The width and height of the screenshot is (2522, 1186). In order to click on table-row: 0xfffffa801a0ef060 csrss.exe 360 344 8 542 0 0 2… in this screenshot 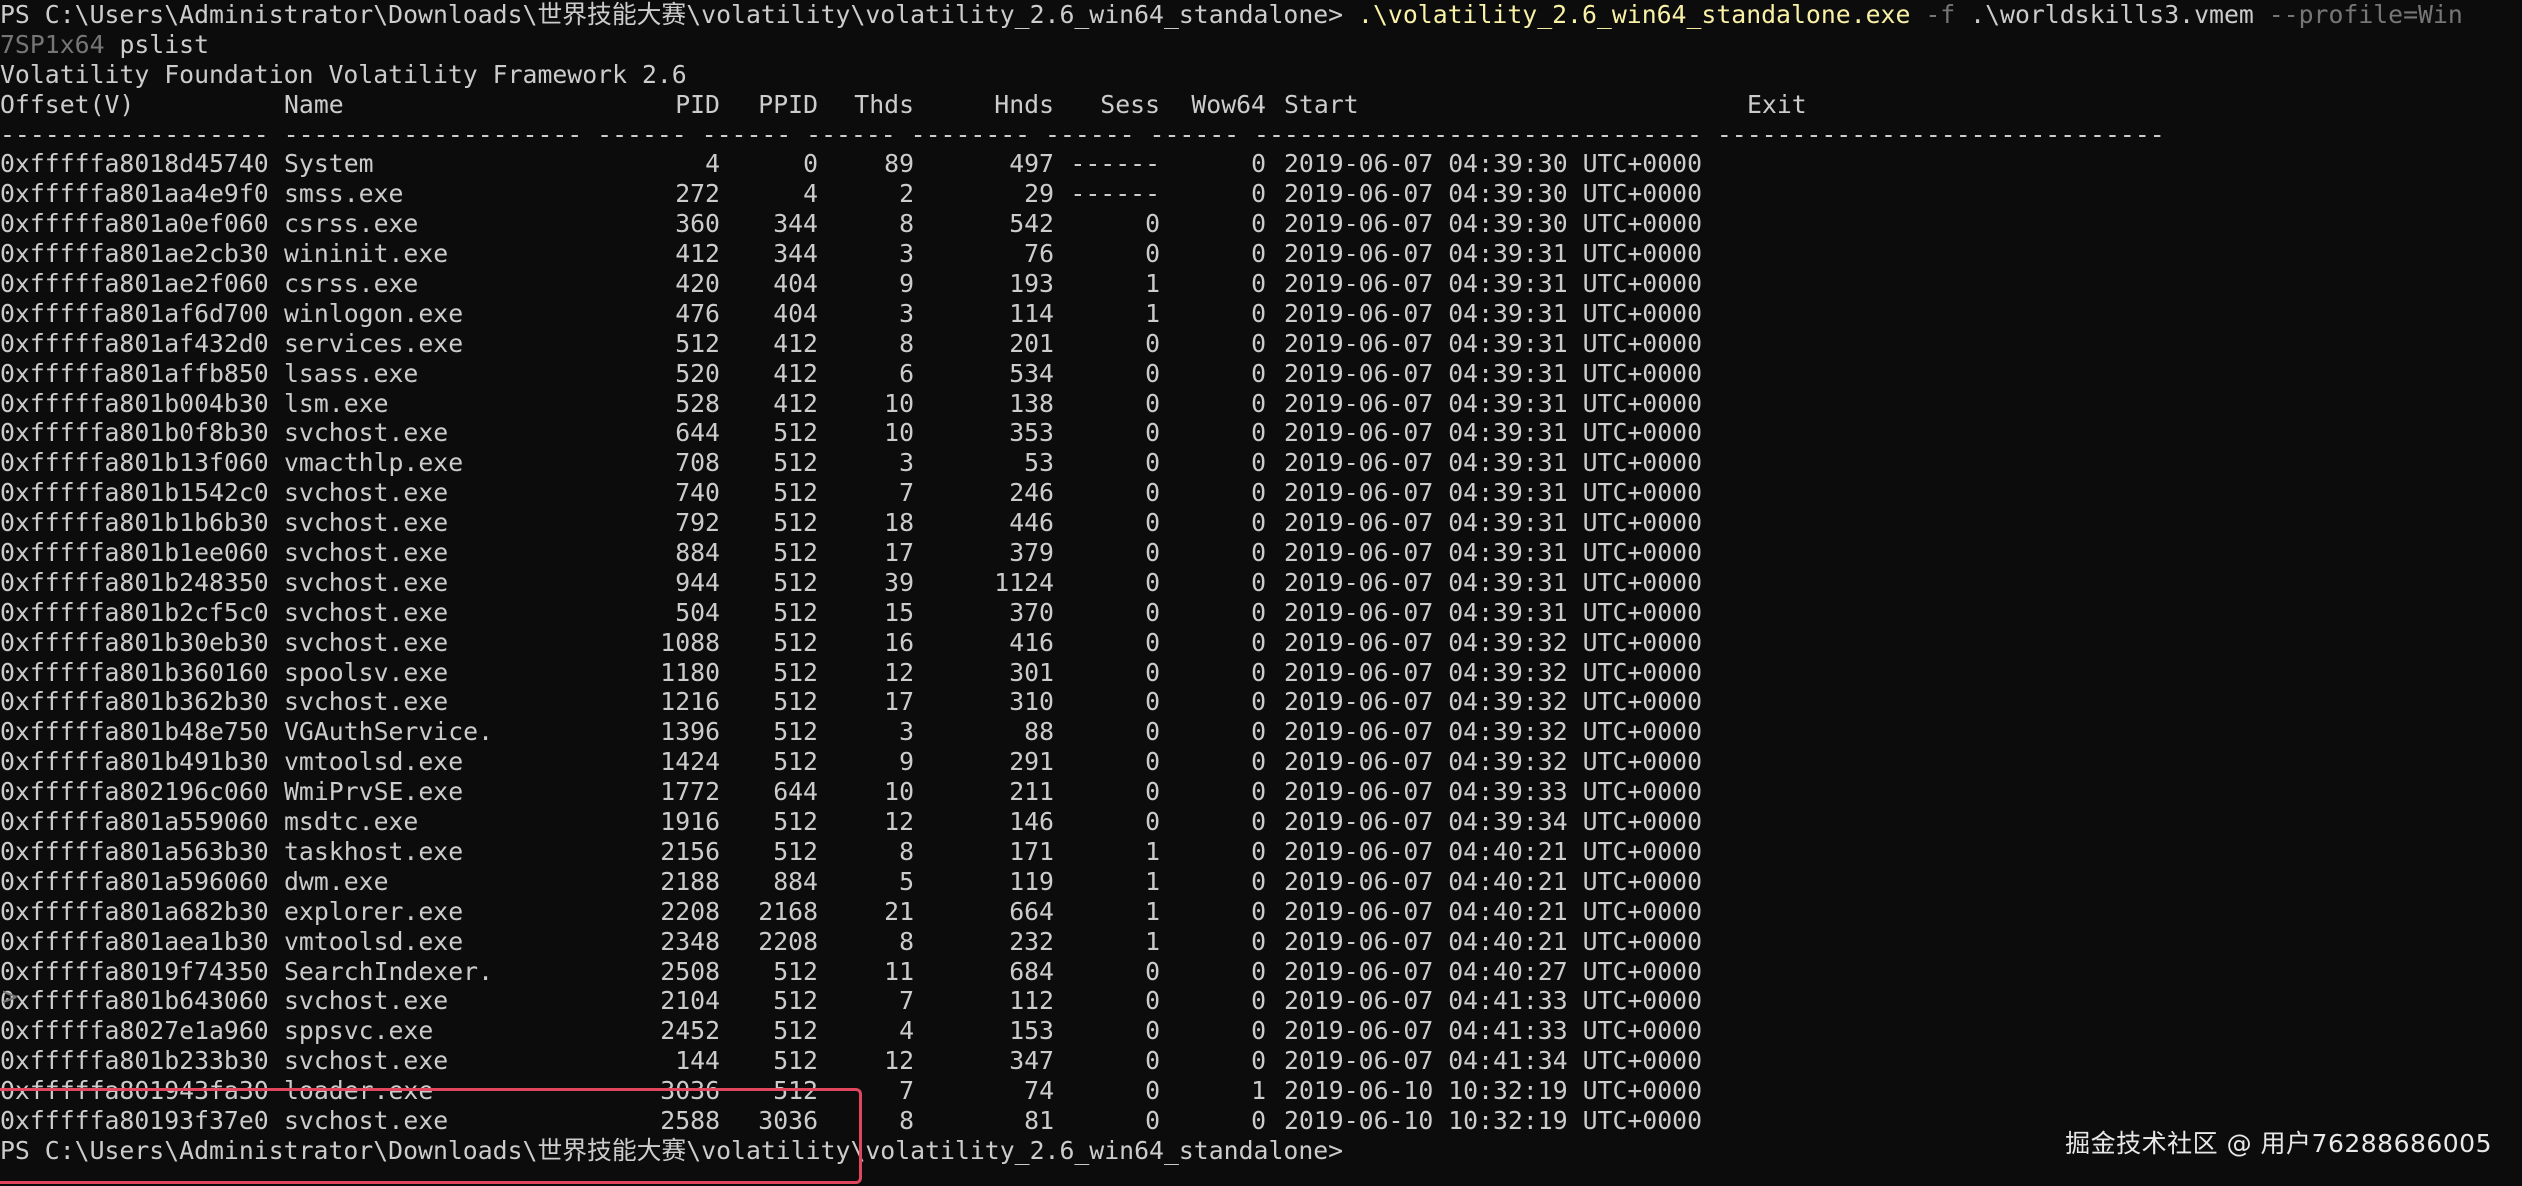, I will do `click(1261, 224)`.